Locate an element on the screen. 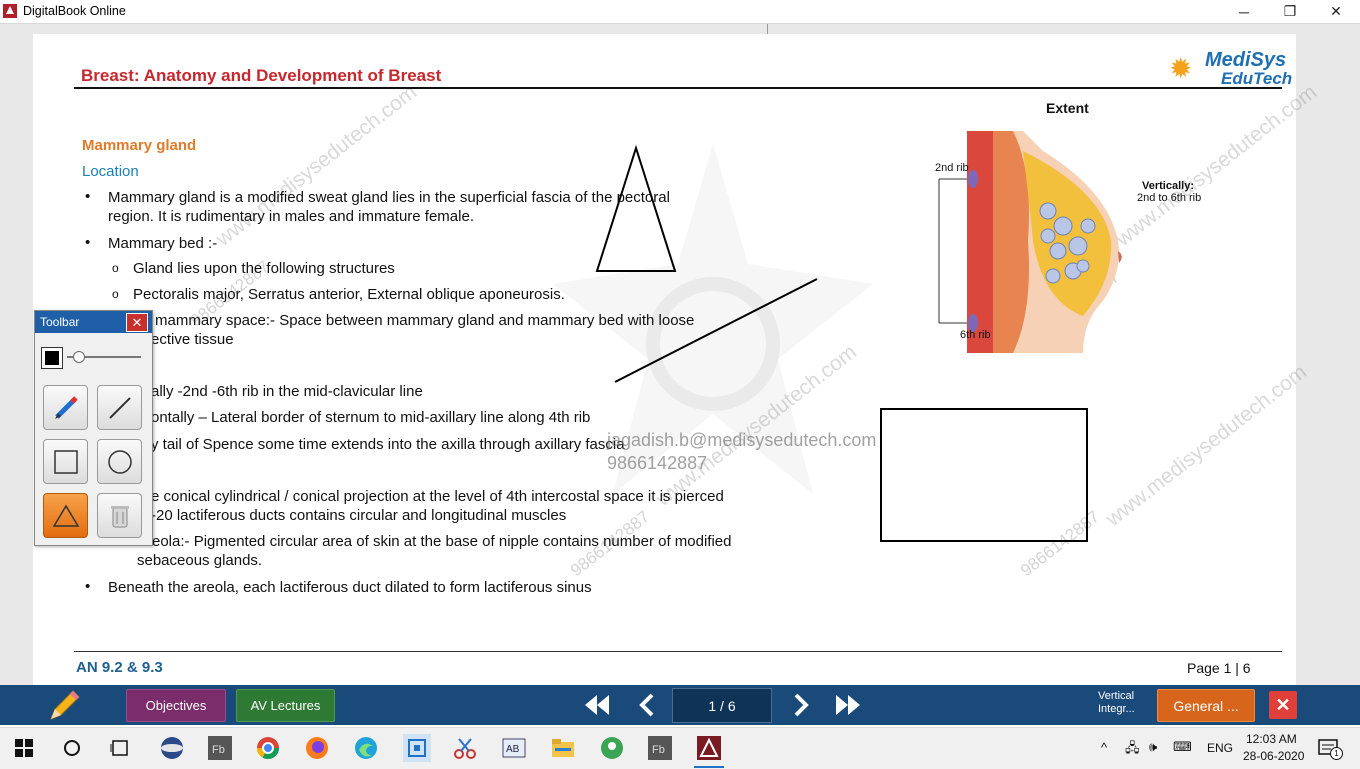  sun-logo-icon: ✹ is located at coordinates (1181, 68).